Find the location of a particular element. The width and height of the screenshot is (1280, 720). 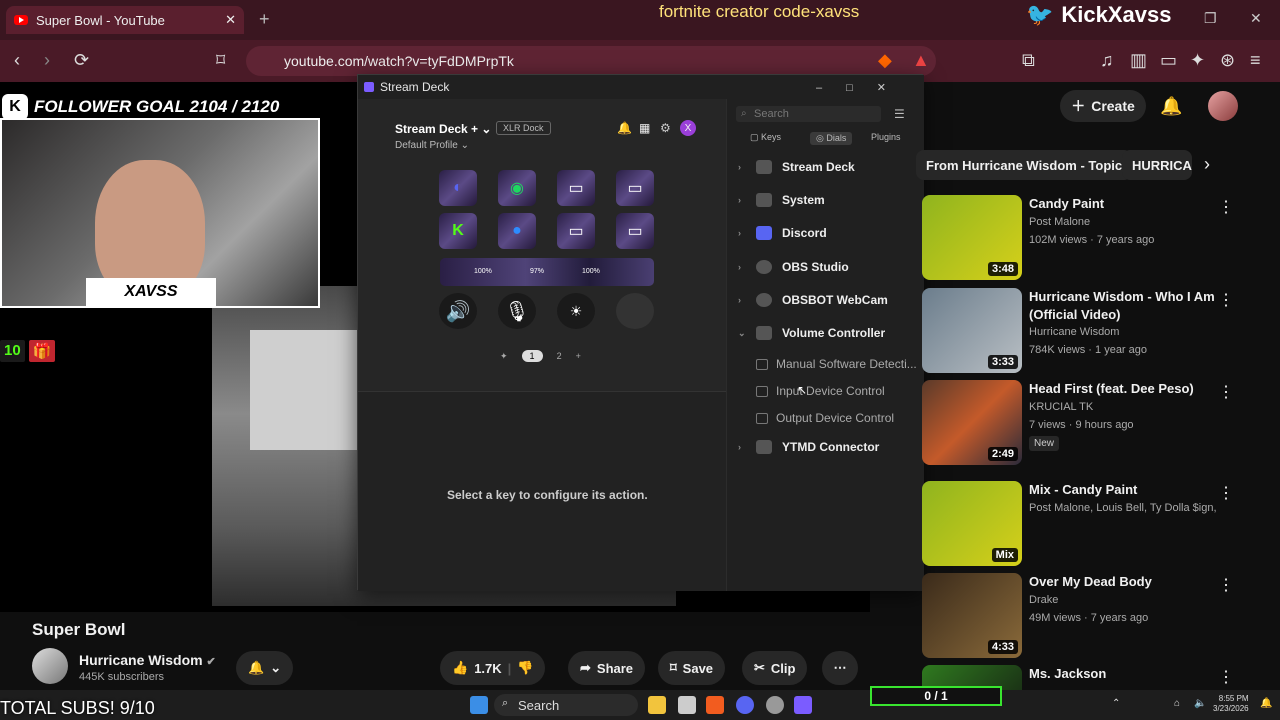

discord-key-icon: ◐ is located at coordinates (458, 188).